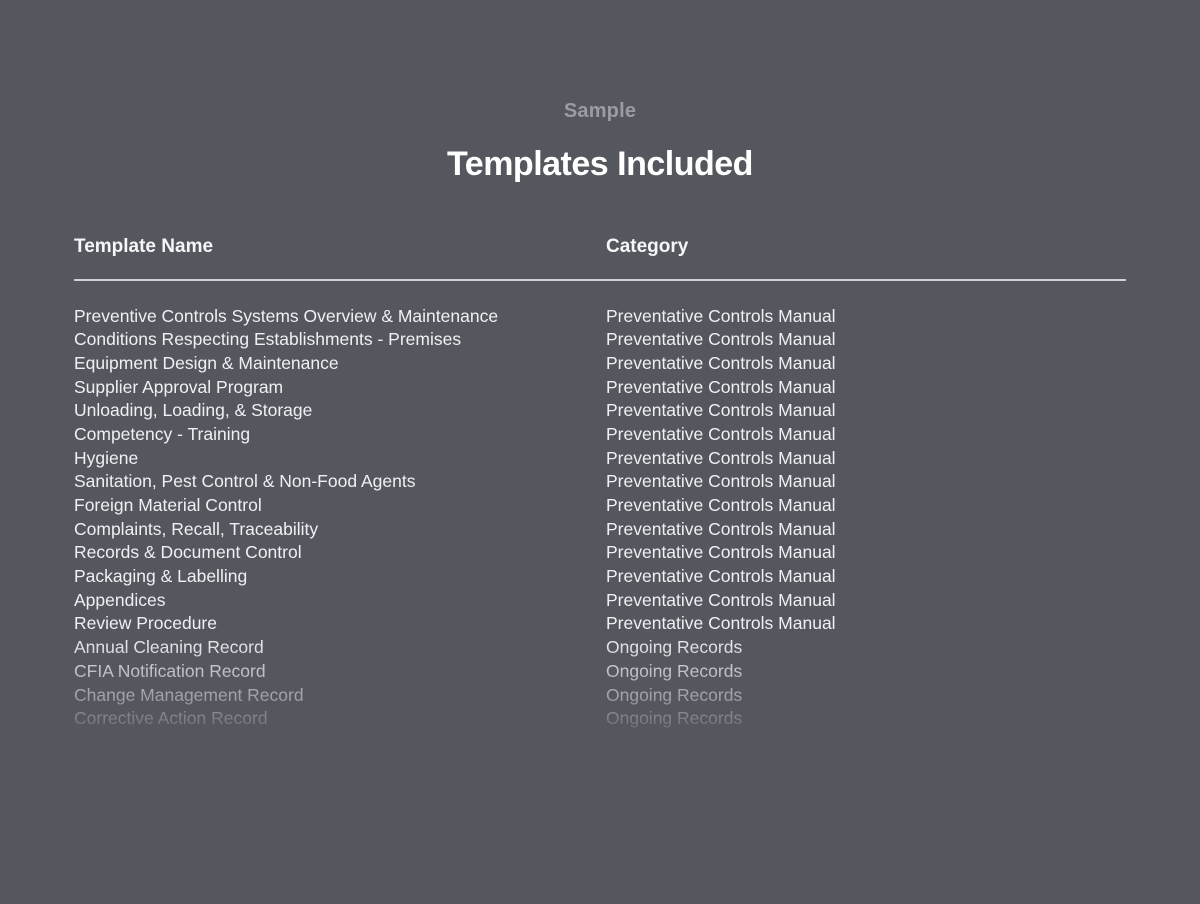 The image size is (1200, 904). I want to click on template-name-cell: Supplier Approval Program, so click(179, 386).